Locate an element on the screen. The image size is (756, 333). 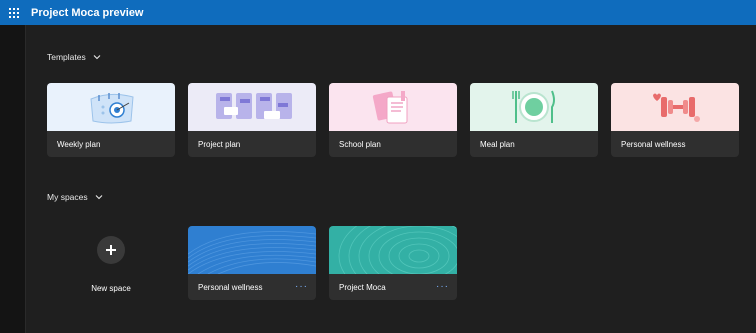
template-card-meal-plan: Meal plan is located at coordinates (534, 120).